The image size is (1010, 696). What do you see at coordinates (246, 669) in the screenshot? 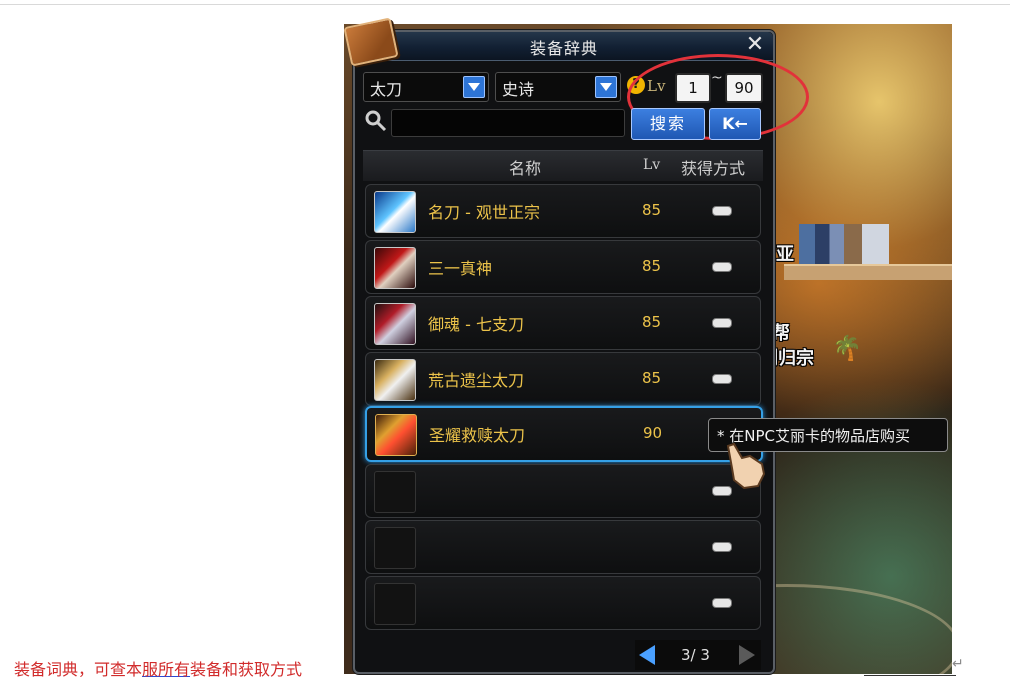
I see `caption-part-3: 装备和获取方式` at bounding box center [246, 669].